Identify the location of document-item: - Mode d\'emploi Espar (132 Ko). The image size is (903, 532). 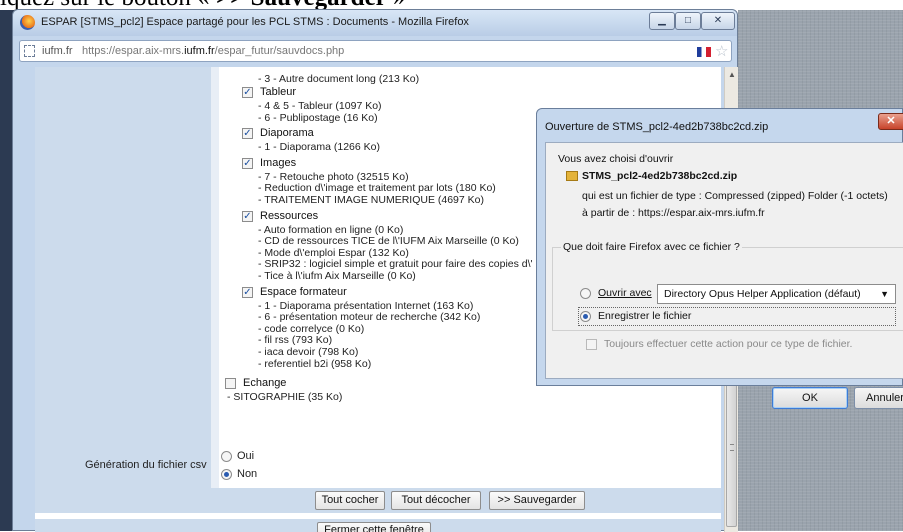
(333, 252).